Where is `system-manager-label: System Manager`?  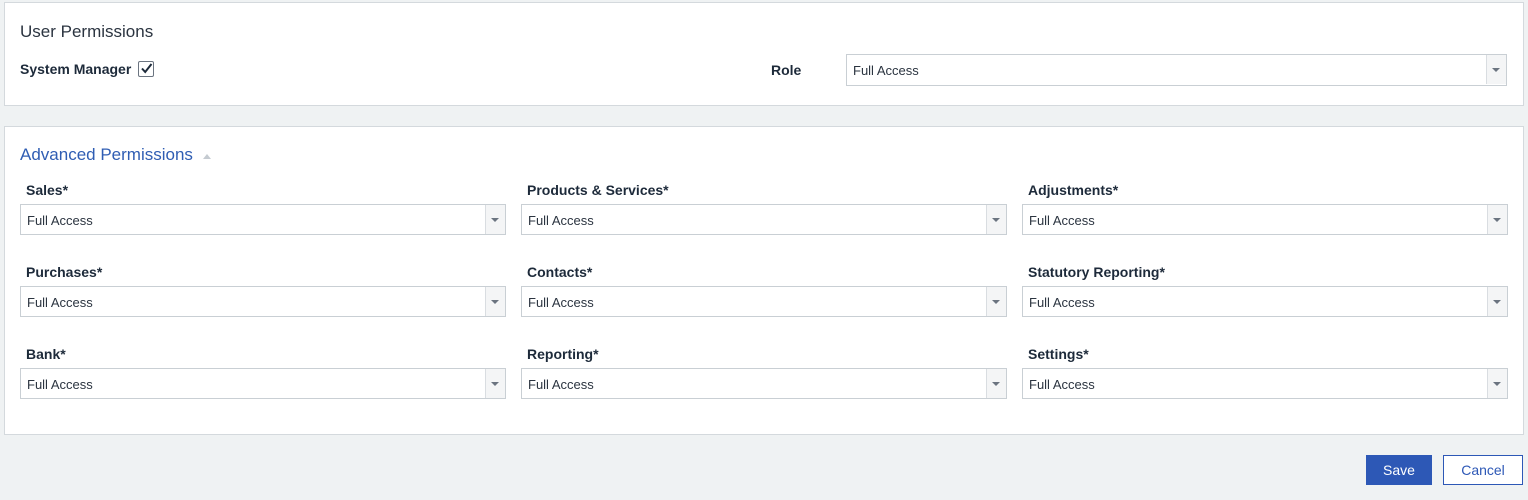
system-manager-label: System Manager is located at coordinates (76, 69).